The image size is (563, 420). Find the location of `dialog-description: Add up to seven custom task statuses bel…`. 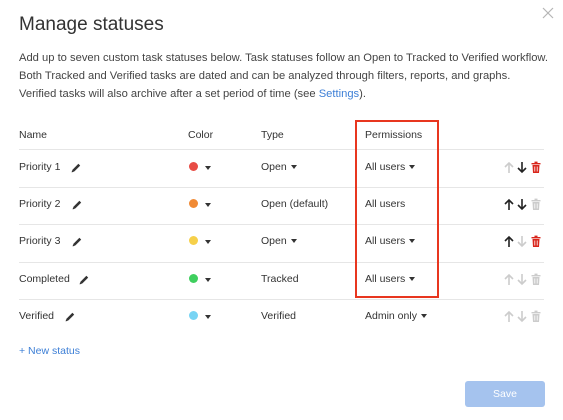

dialog-description: Add up to seven custom task statuses bel… is located at coordinates (284, 76).